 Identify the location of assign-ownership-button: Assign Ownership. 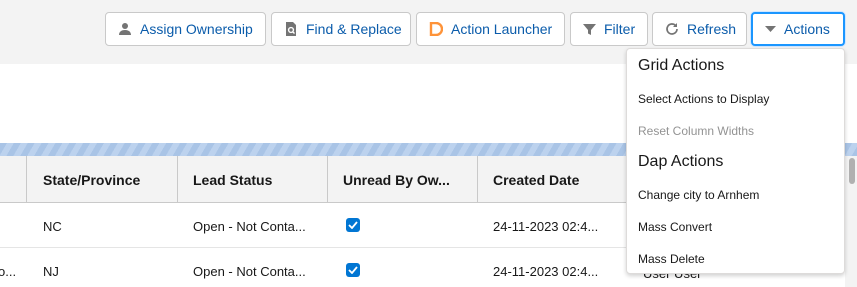
(185, 29).